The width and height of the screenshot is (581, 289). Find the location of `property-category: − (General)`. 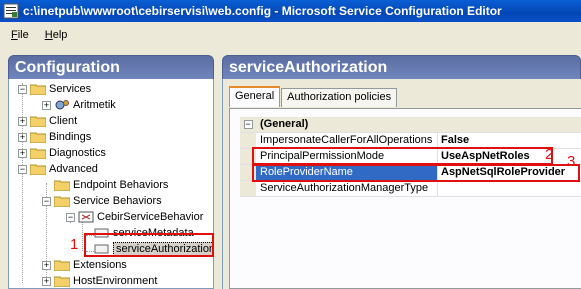

property-category: − (General) is located at coordinates (410, 125).